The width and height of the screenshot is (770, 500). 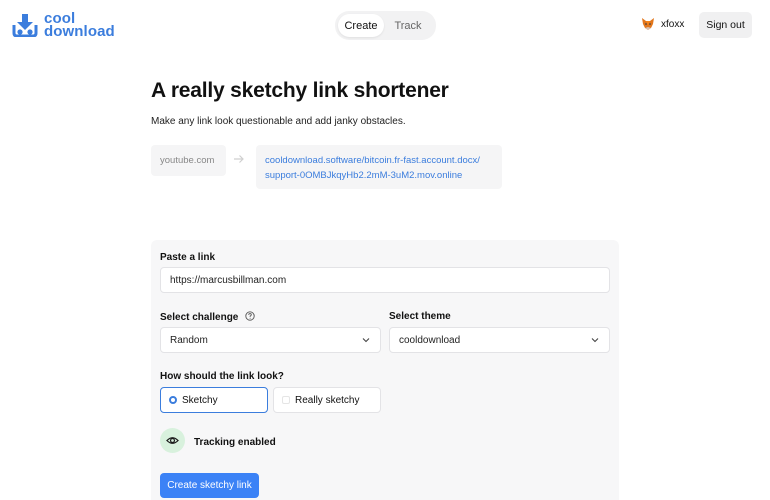 I want to click on logo: cool download, so click(x=63, y=25).